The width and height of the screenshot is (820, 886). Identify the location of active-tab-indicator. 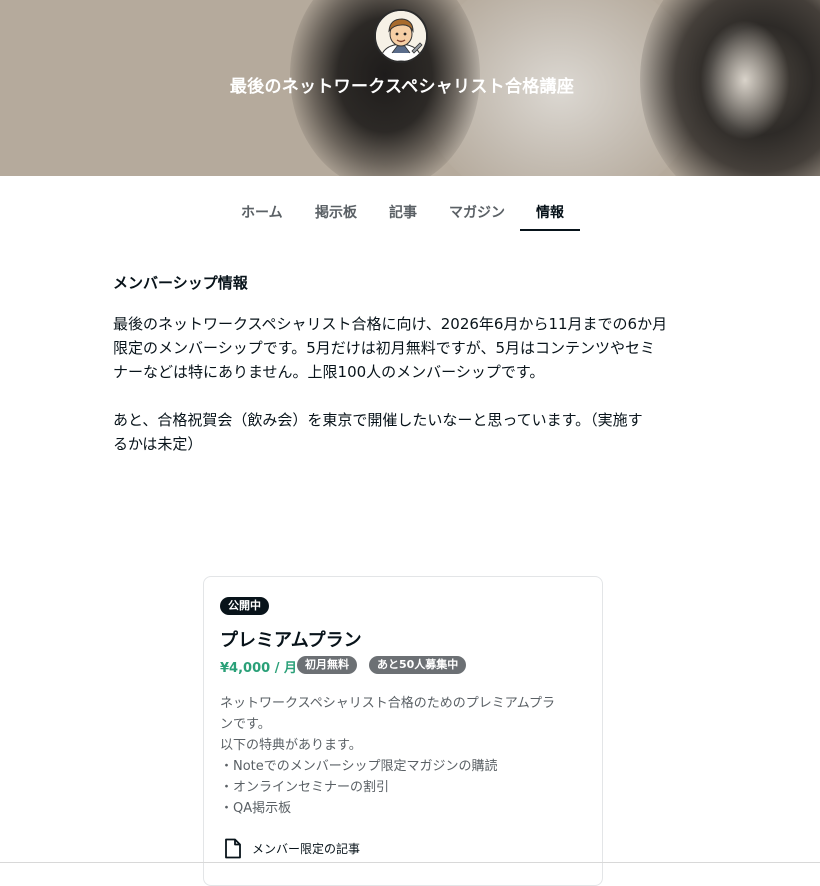
(550, 230).